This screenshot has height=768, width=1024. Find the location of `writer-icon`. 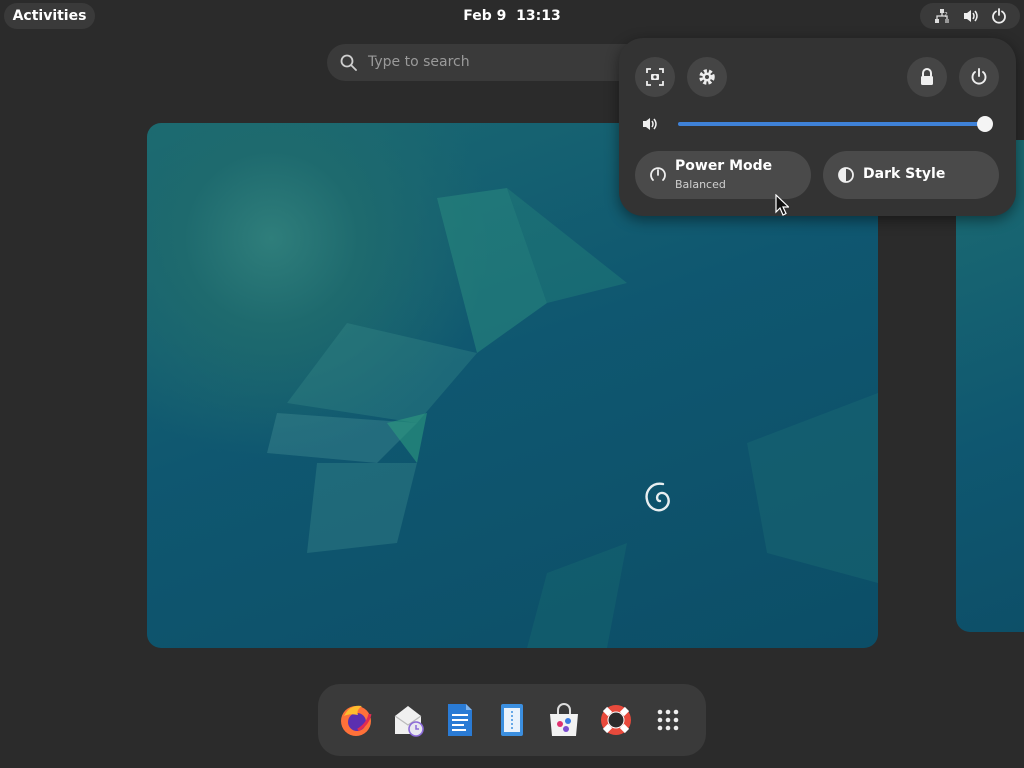

writer-icon is located at coordinates (460, 720).